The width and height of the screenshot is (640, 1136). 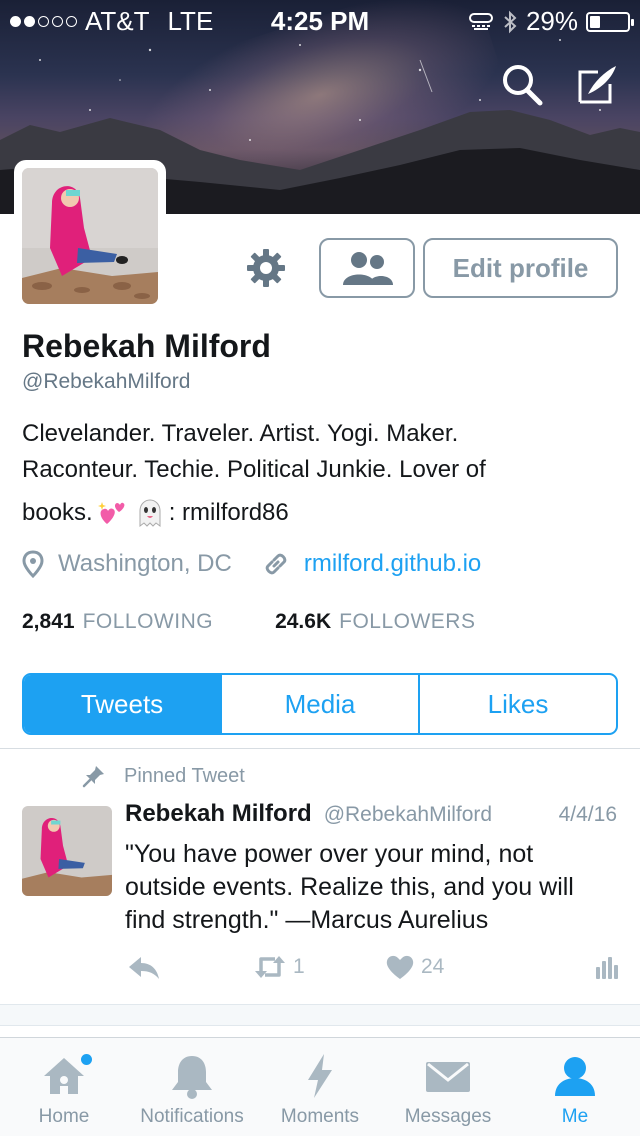 I want to click on analytics-icon, so click(x=607, y=968).